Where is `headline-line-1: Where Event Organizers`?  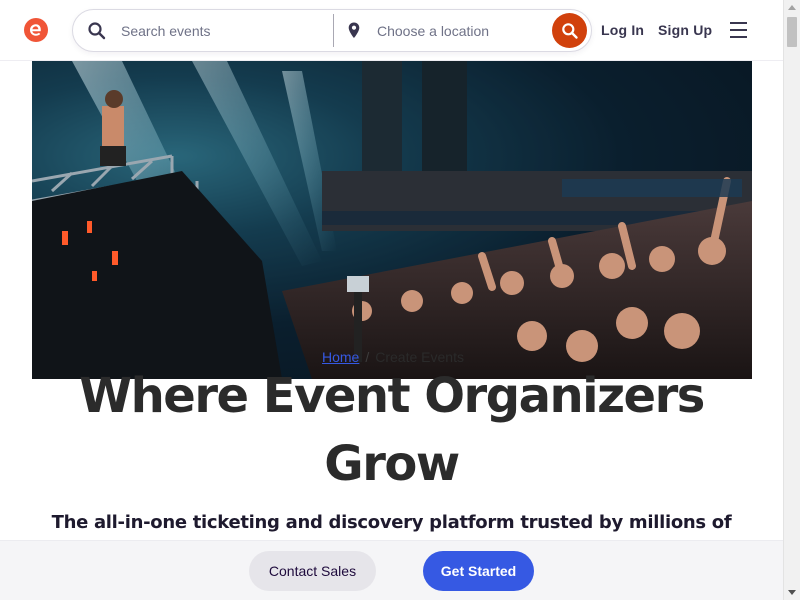
headline-line-1: Where Event Organizers is located at coordinates (392, 396).